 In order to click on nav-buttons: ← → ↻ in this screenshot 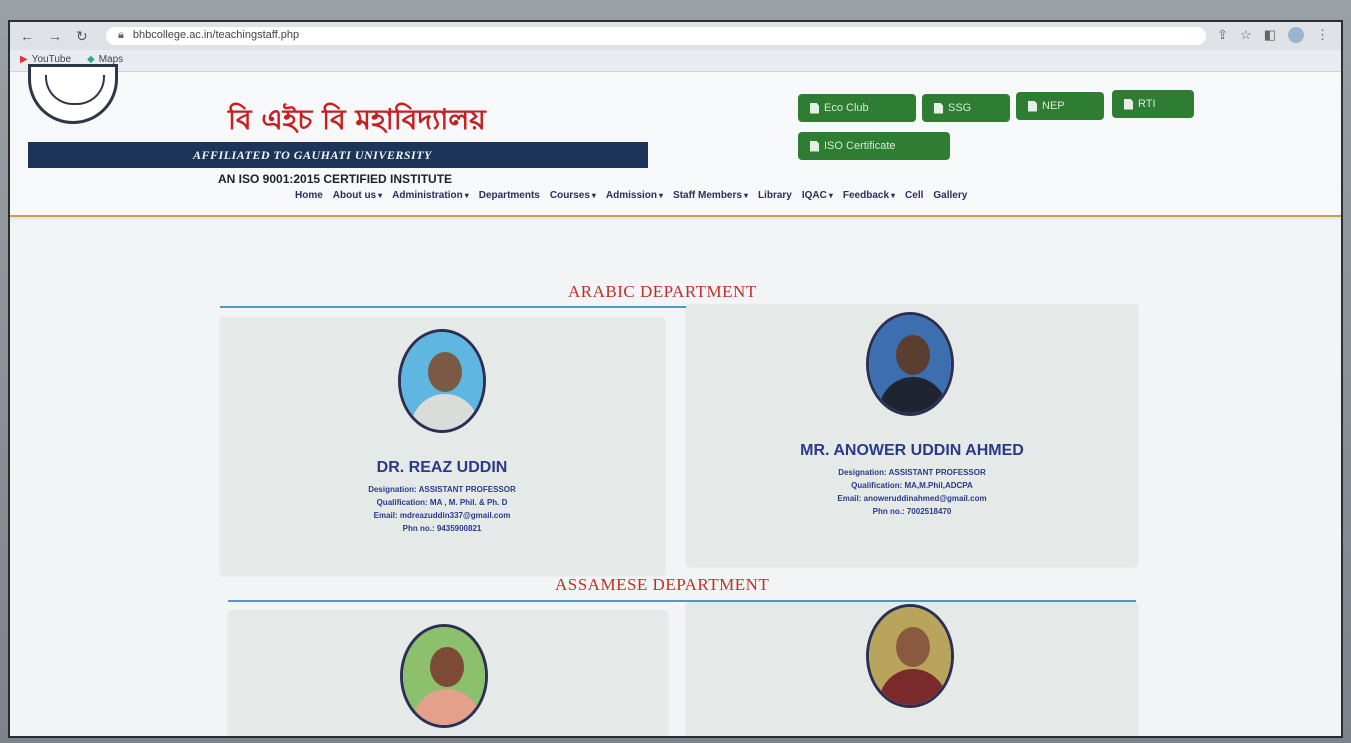, I will do `click(54, 36)`.